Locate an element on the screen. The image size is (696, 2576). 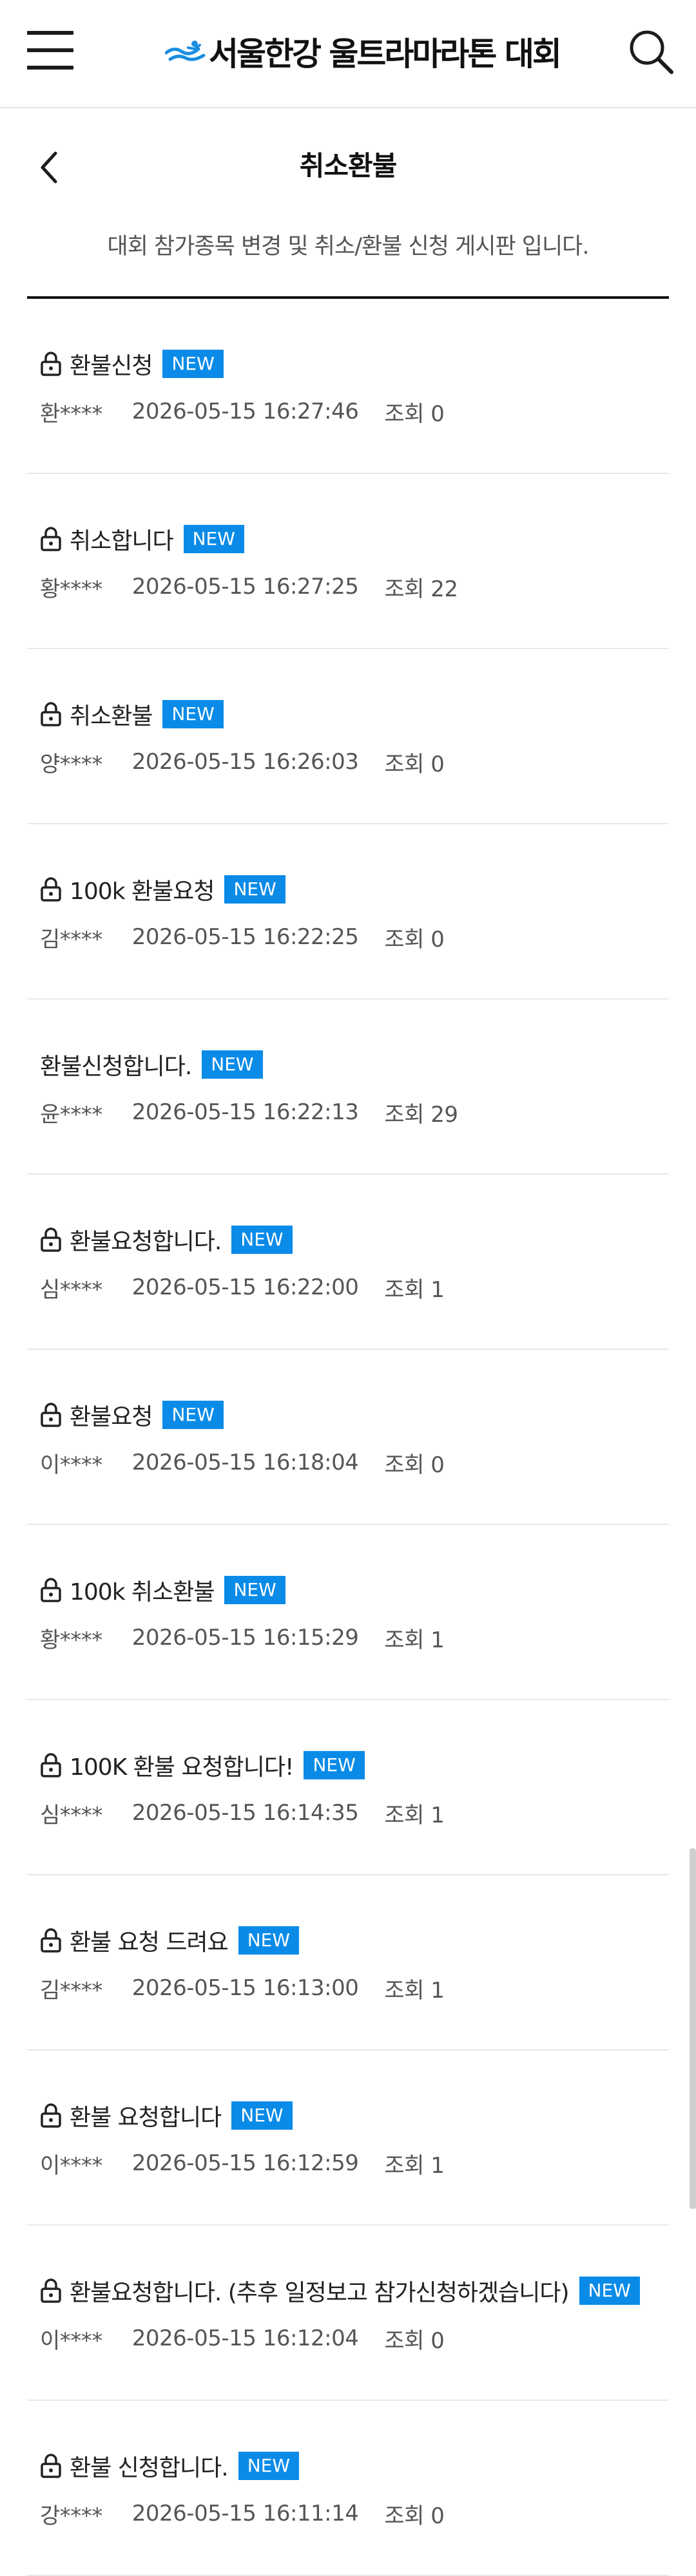
scrollbar is located at coordinates (693, 2028).